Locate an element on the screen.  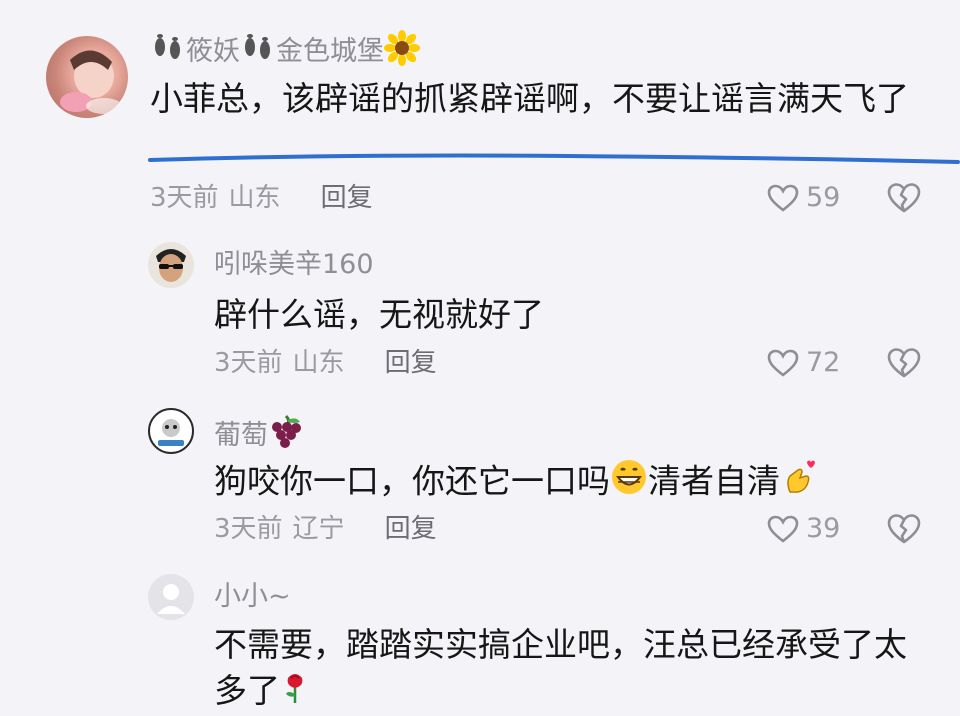
like-button: 39 is located at coordinates (803, 529).